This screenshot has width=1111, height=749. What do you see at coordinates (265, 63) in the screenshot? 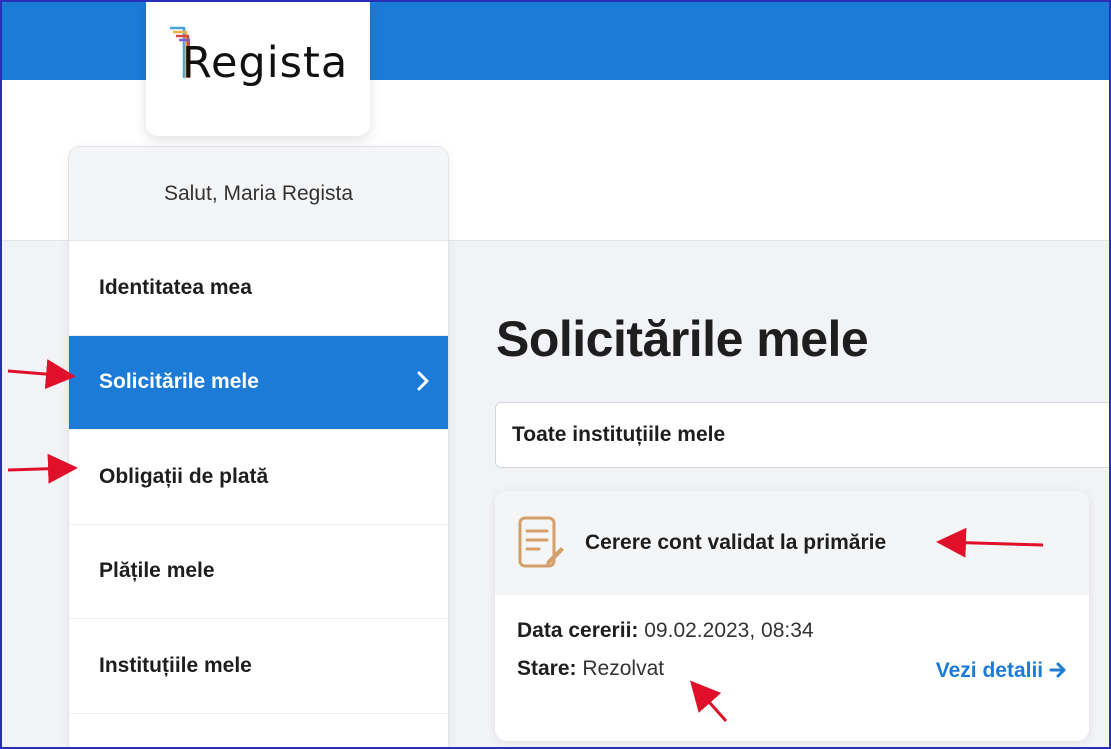
I see `logo-text: Regista` at bounding box center [265, 63].